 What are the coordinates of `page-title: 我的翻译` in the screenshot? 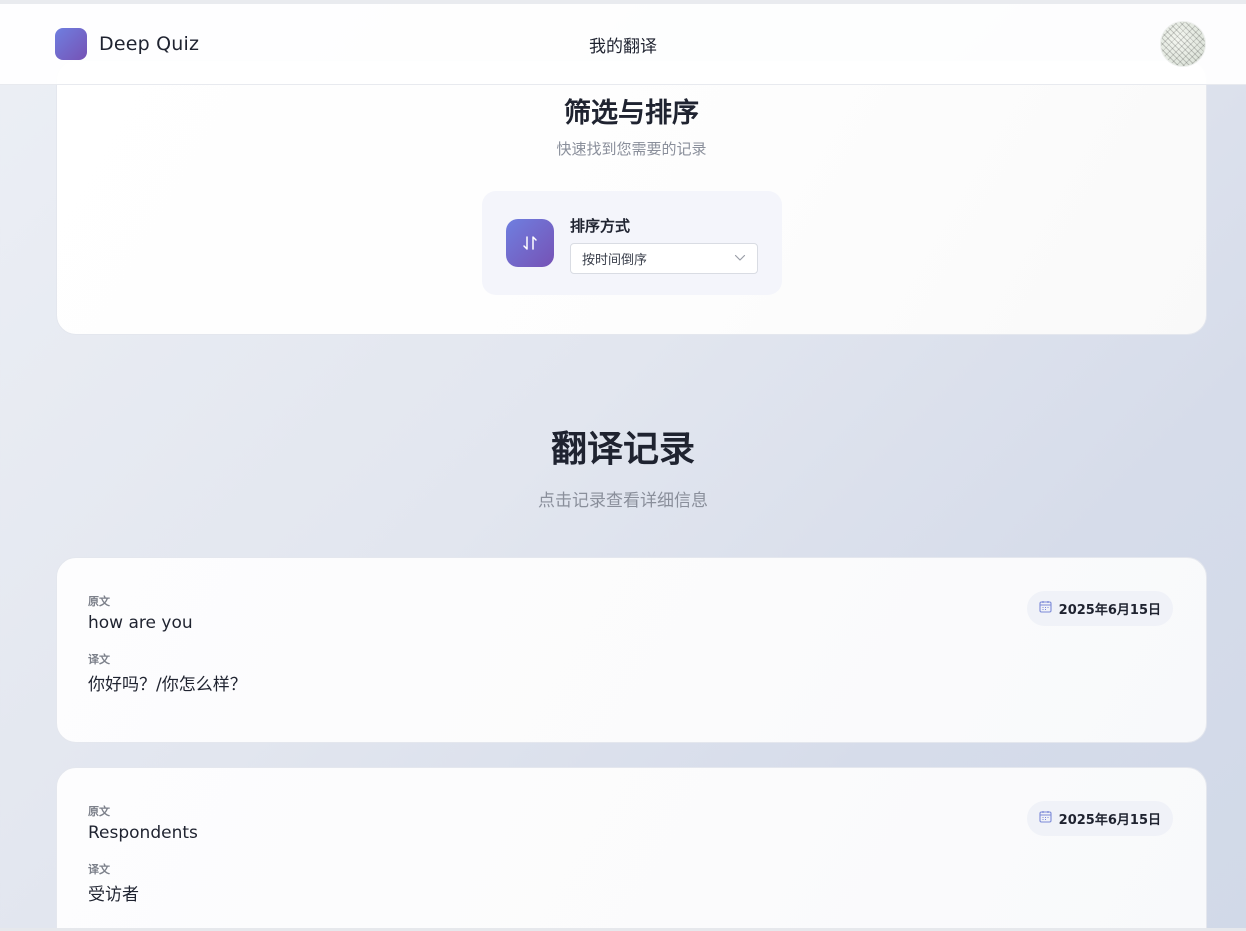 It's located at (623, 46).